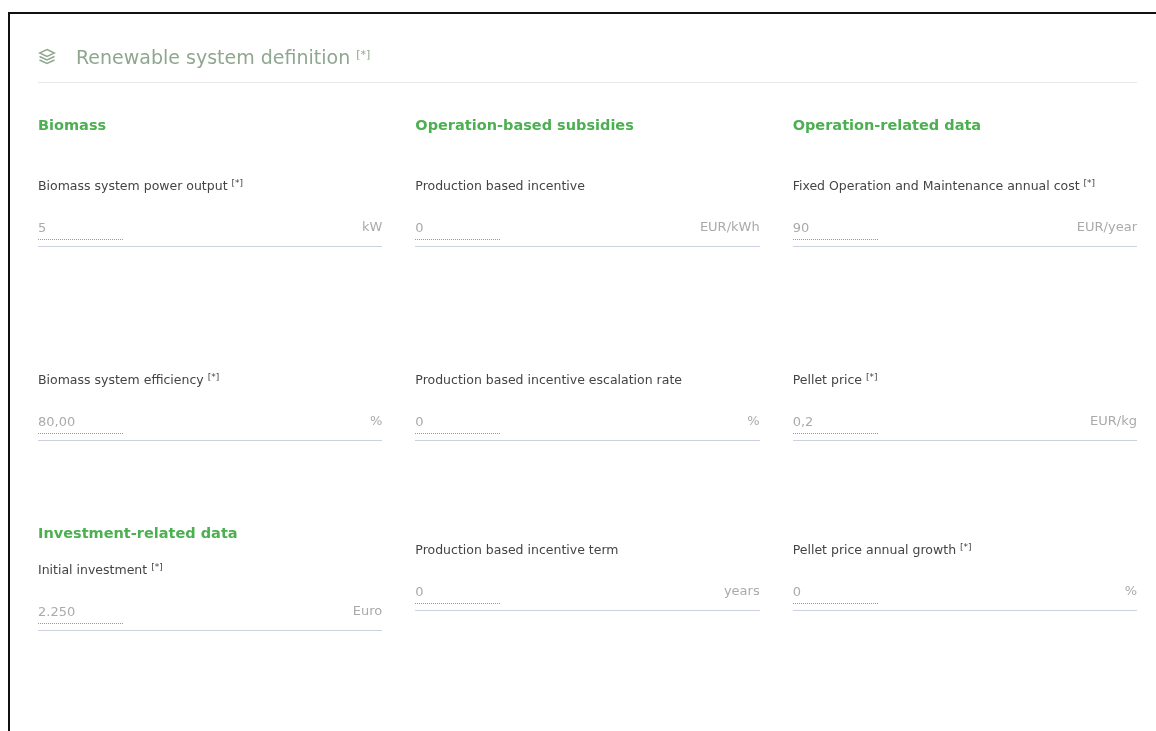  Describe the element at coordinates (835, 380) in the screenshot. I see `field-label: Pellet price $^{[*]}$` at that location.